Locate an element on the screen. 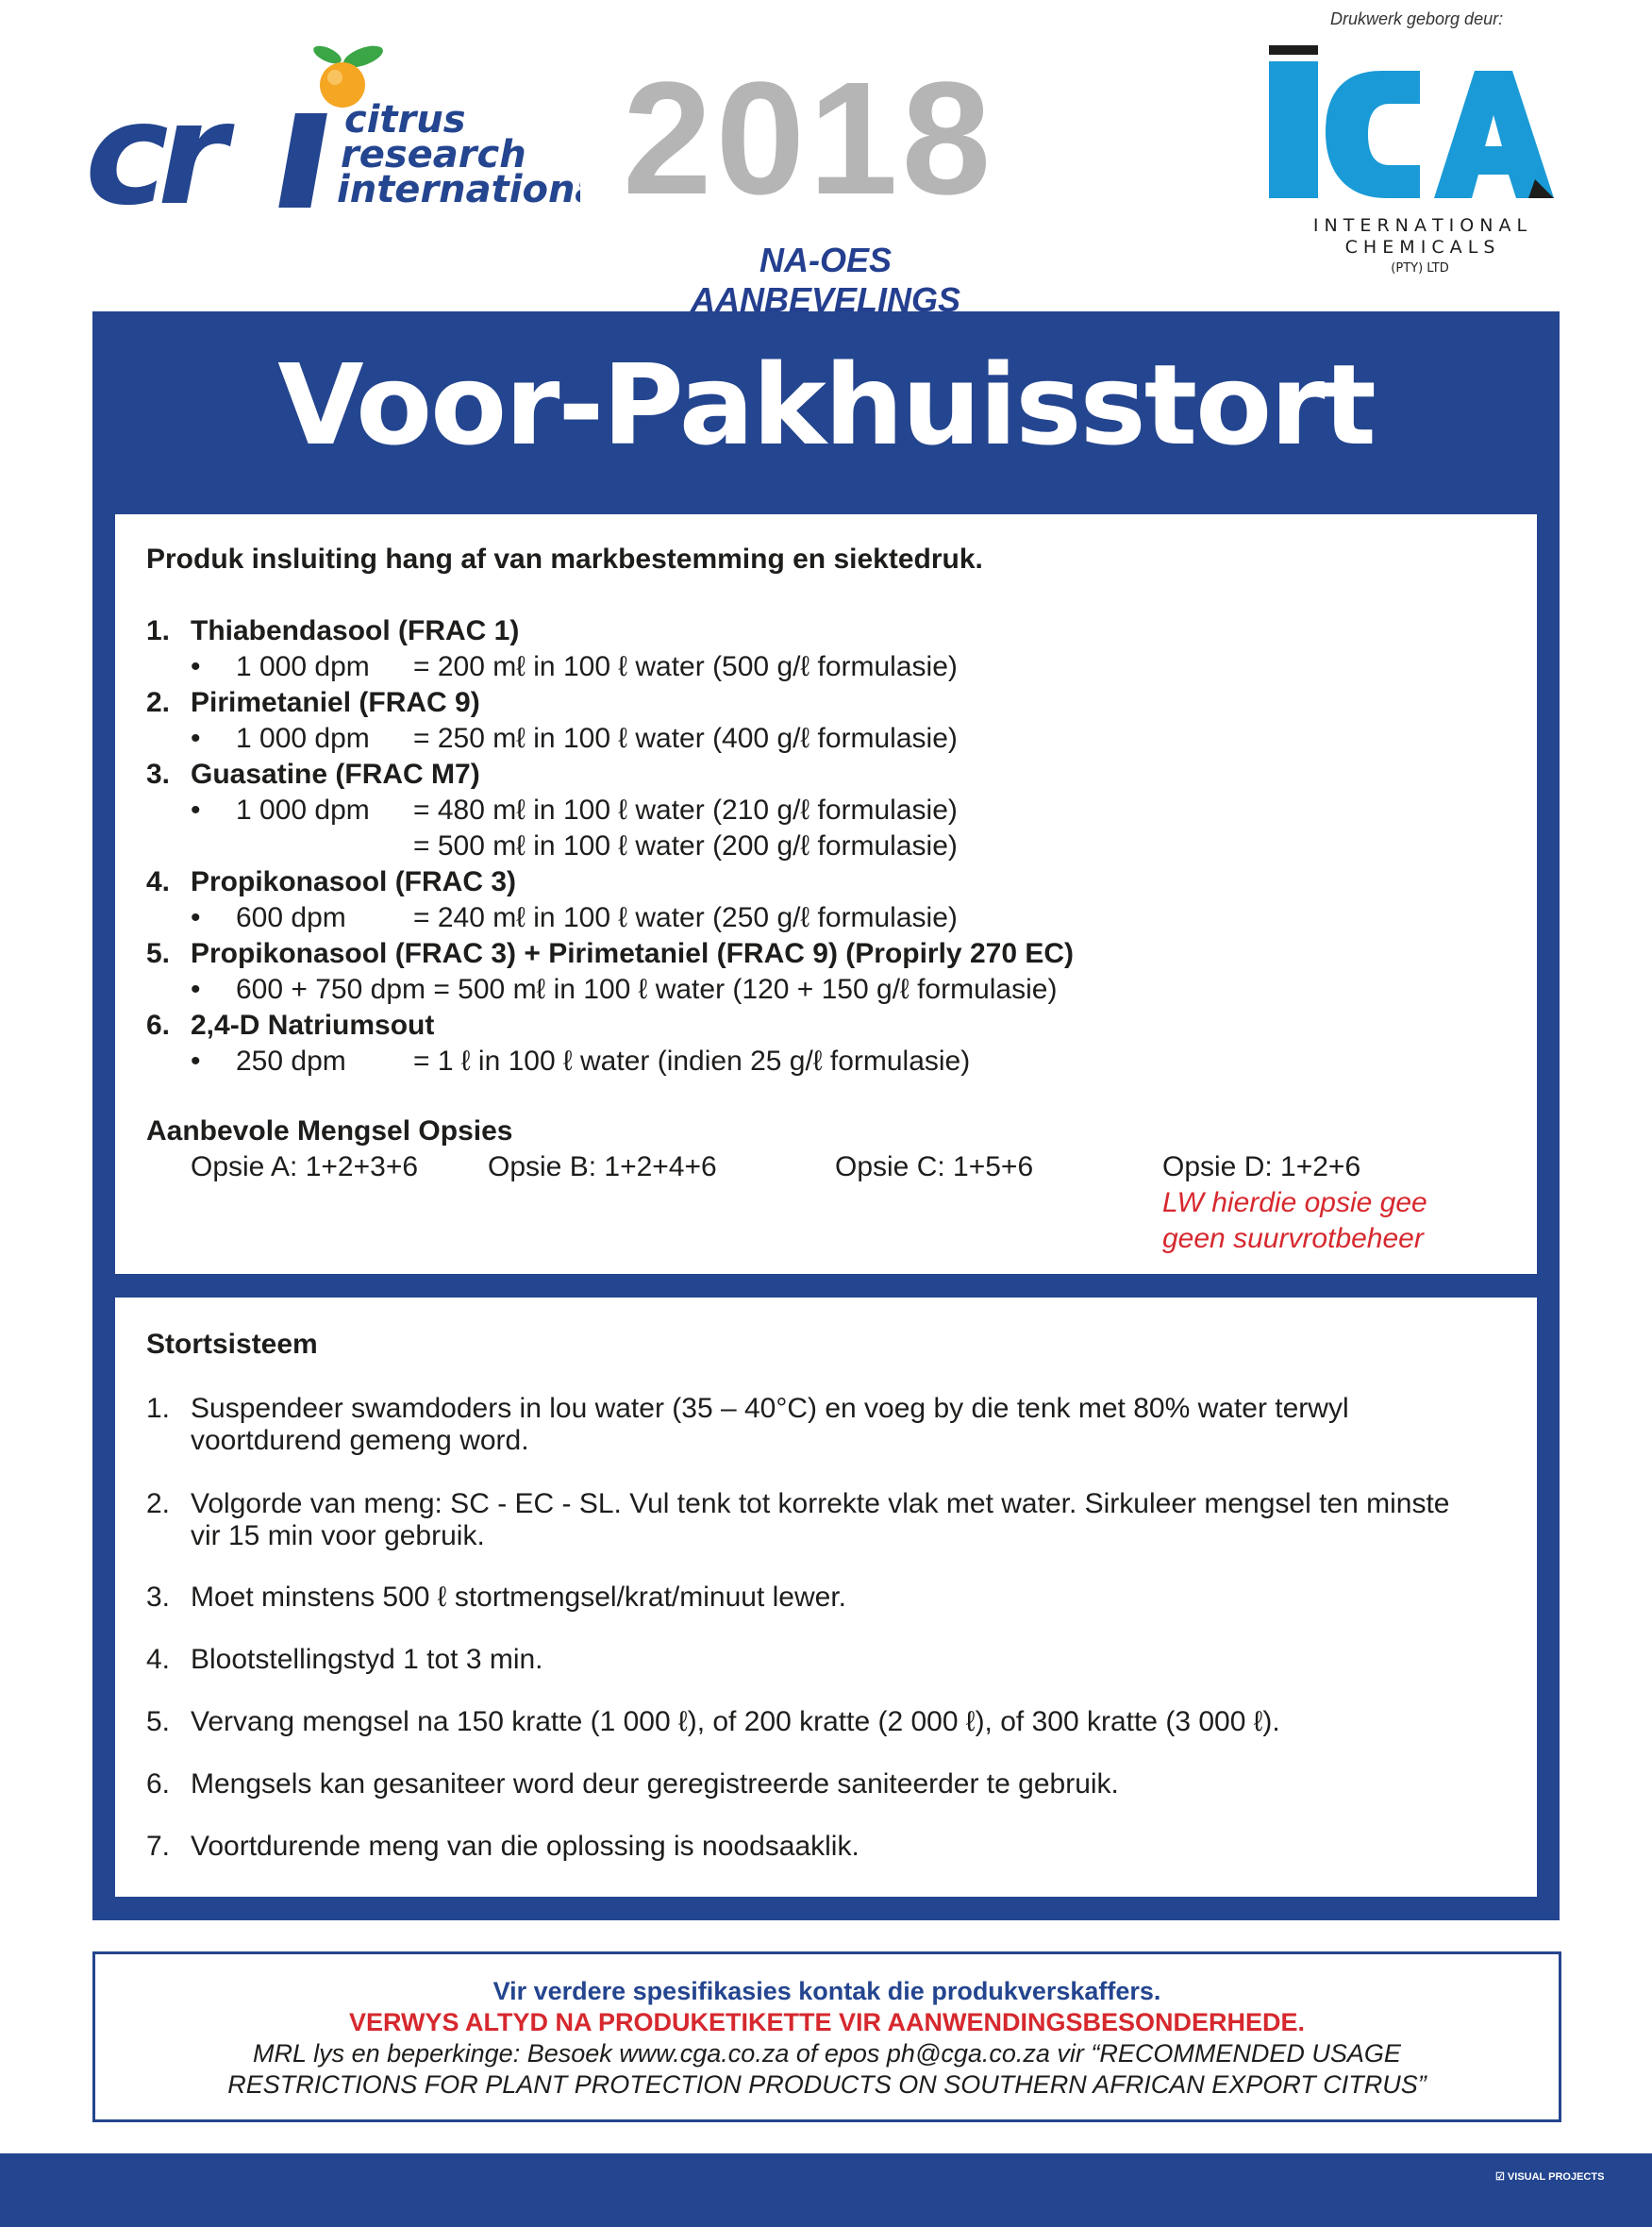  system-heading: Stortsisteem is located at coordinates (232, 1345).